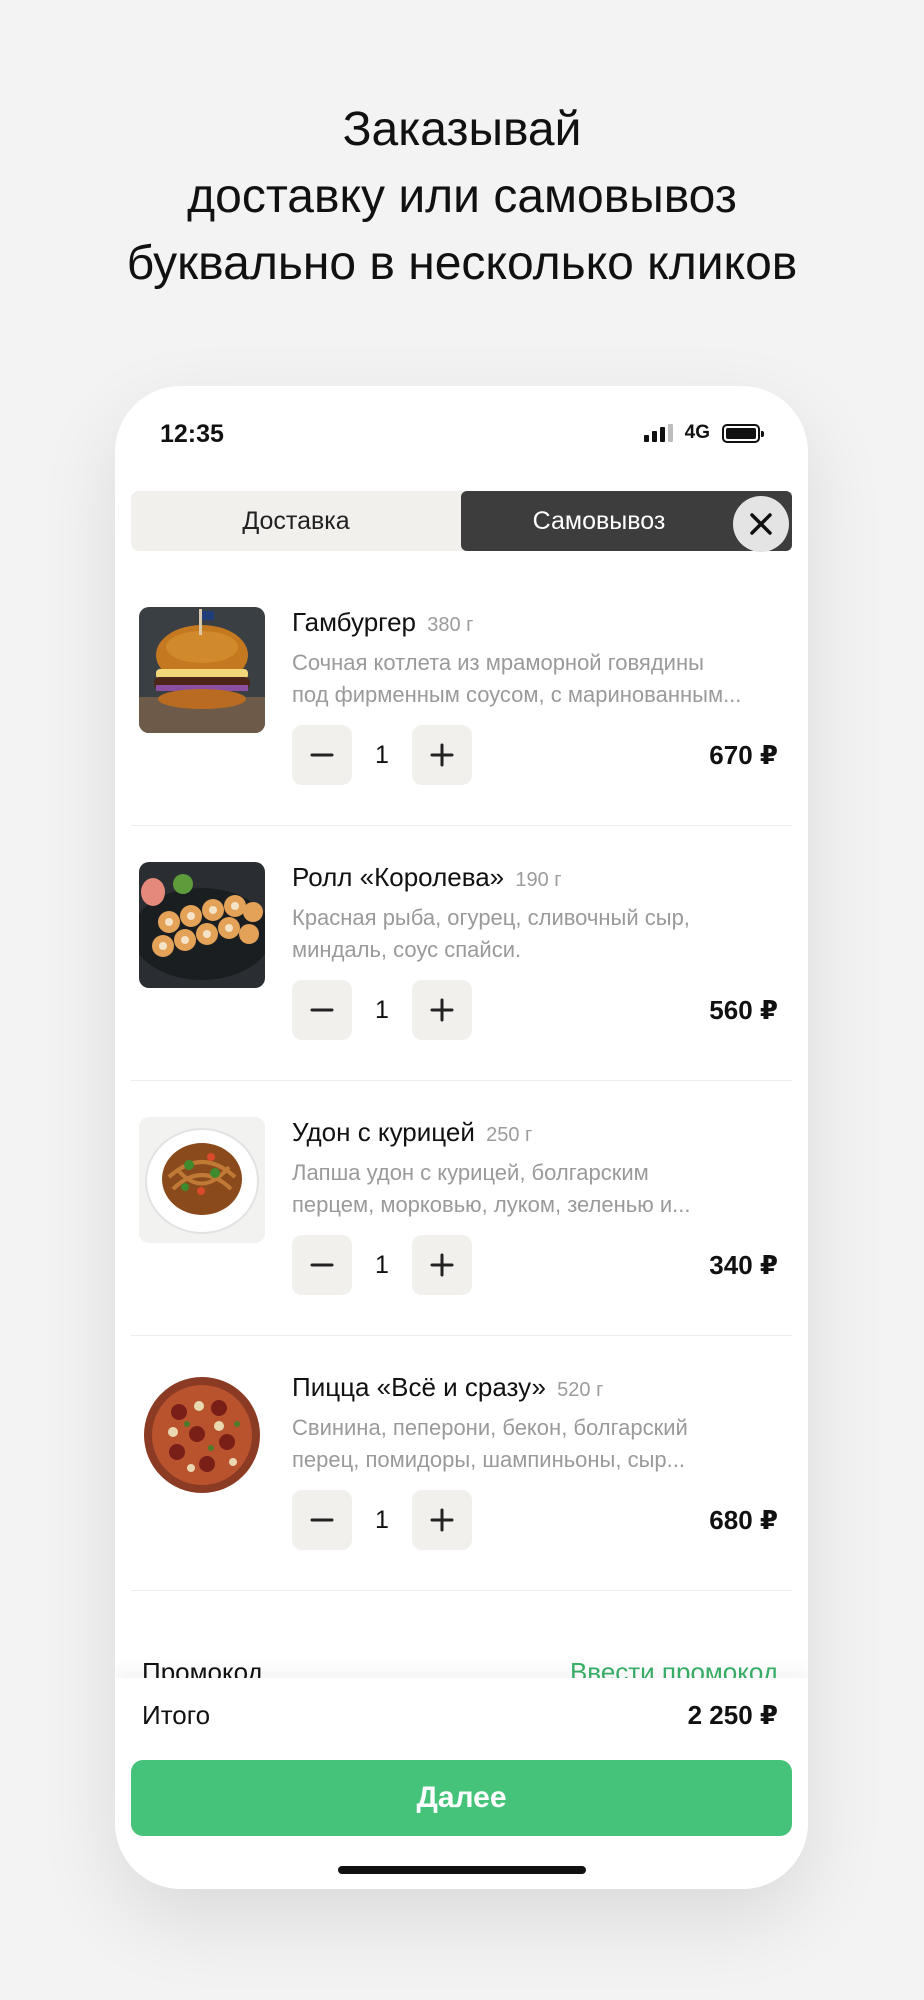  What do you see at coordinates (383, 1132) in the screenshot?
I see `item-name: Удон с курицей` at bounding box center [383, 1132].